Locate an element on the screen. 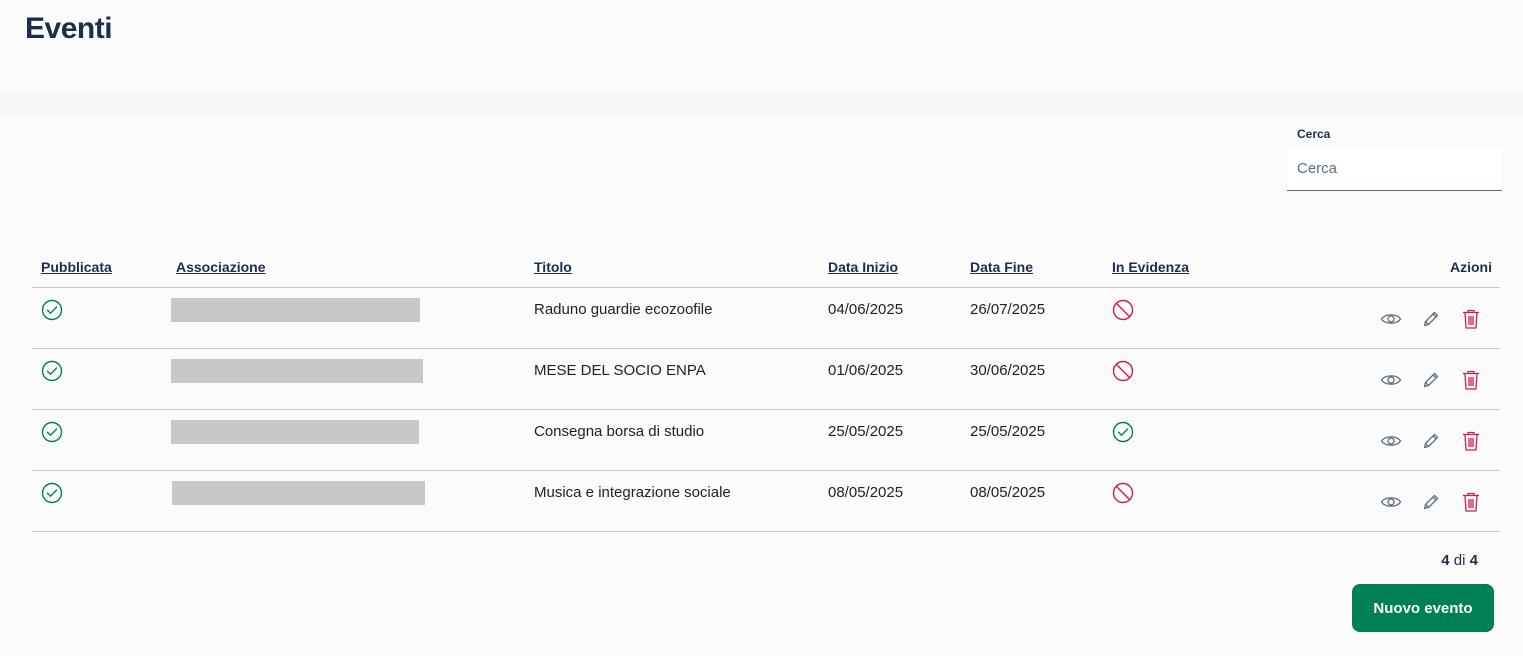 This screenshot has width=1523, height=656. header-divider-band is located at coordinates (761, 104).